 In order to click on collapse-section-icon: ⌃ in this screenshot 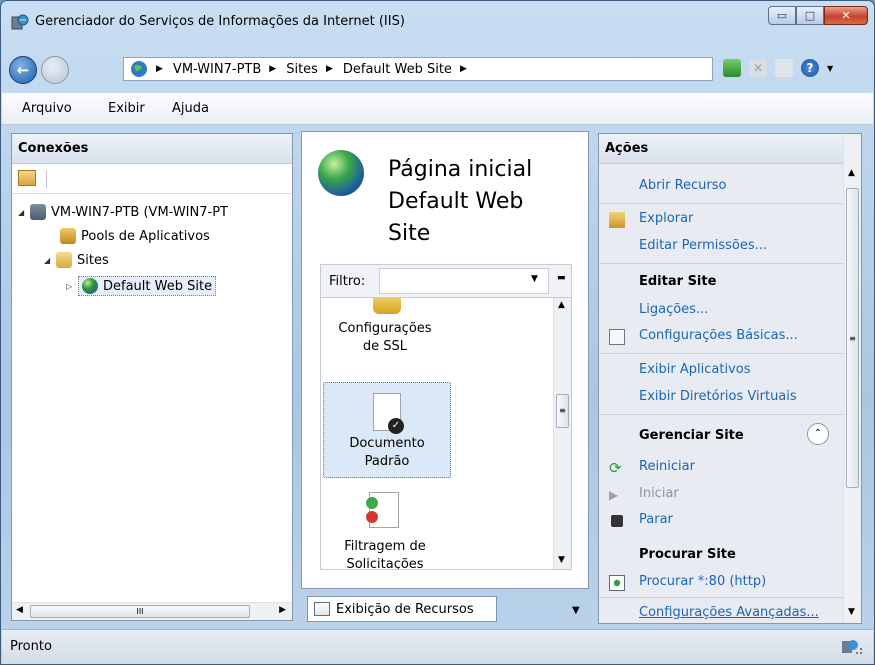, I will do `click(818, 434)`.